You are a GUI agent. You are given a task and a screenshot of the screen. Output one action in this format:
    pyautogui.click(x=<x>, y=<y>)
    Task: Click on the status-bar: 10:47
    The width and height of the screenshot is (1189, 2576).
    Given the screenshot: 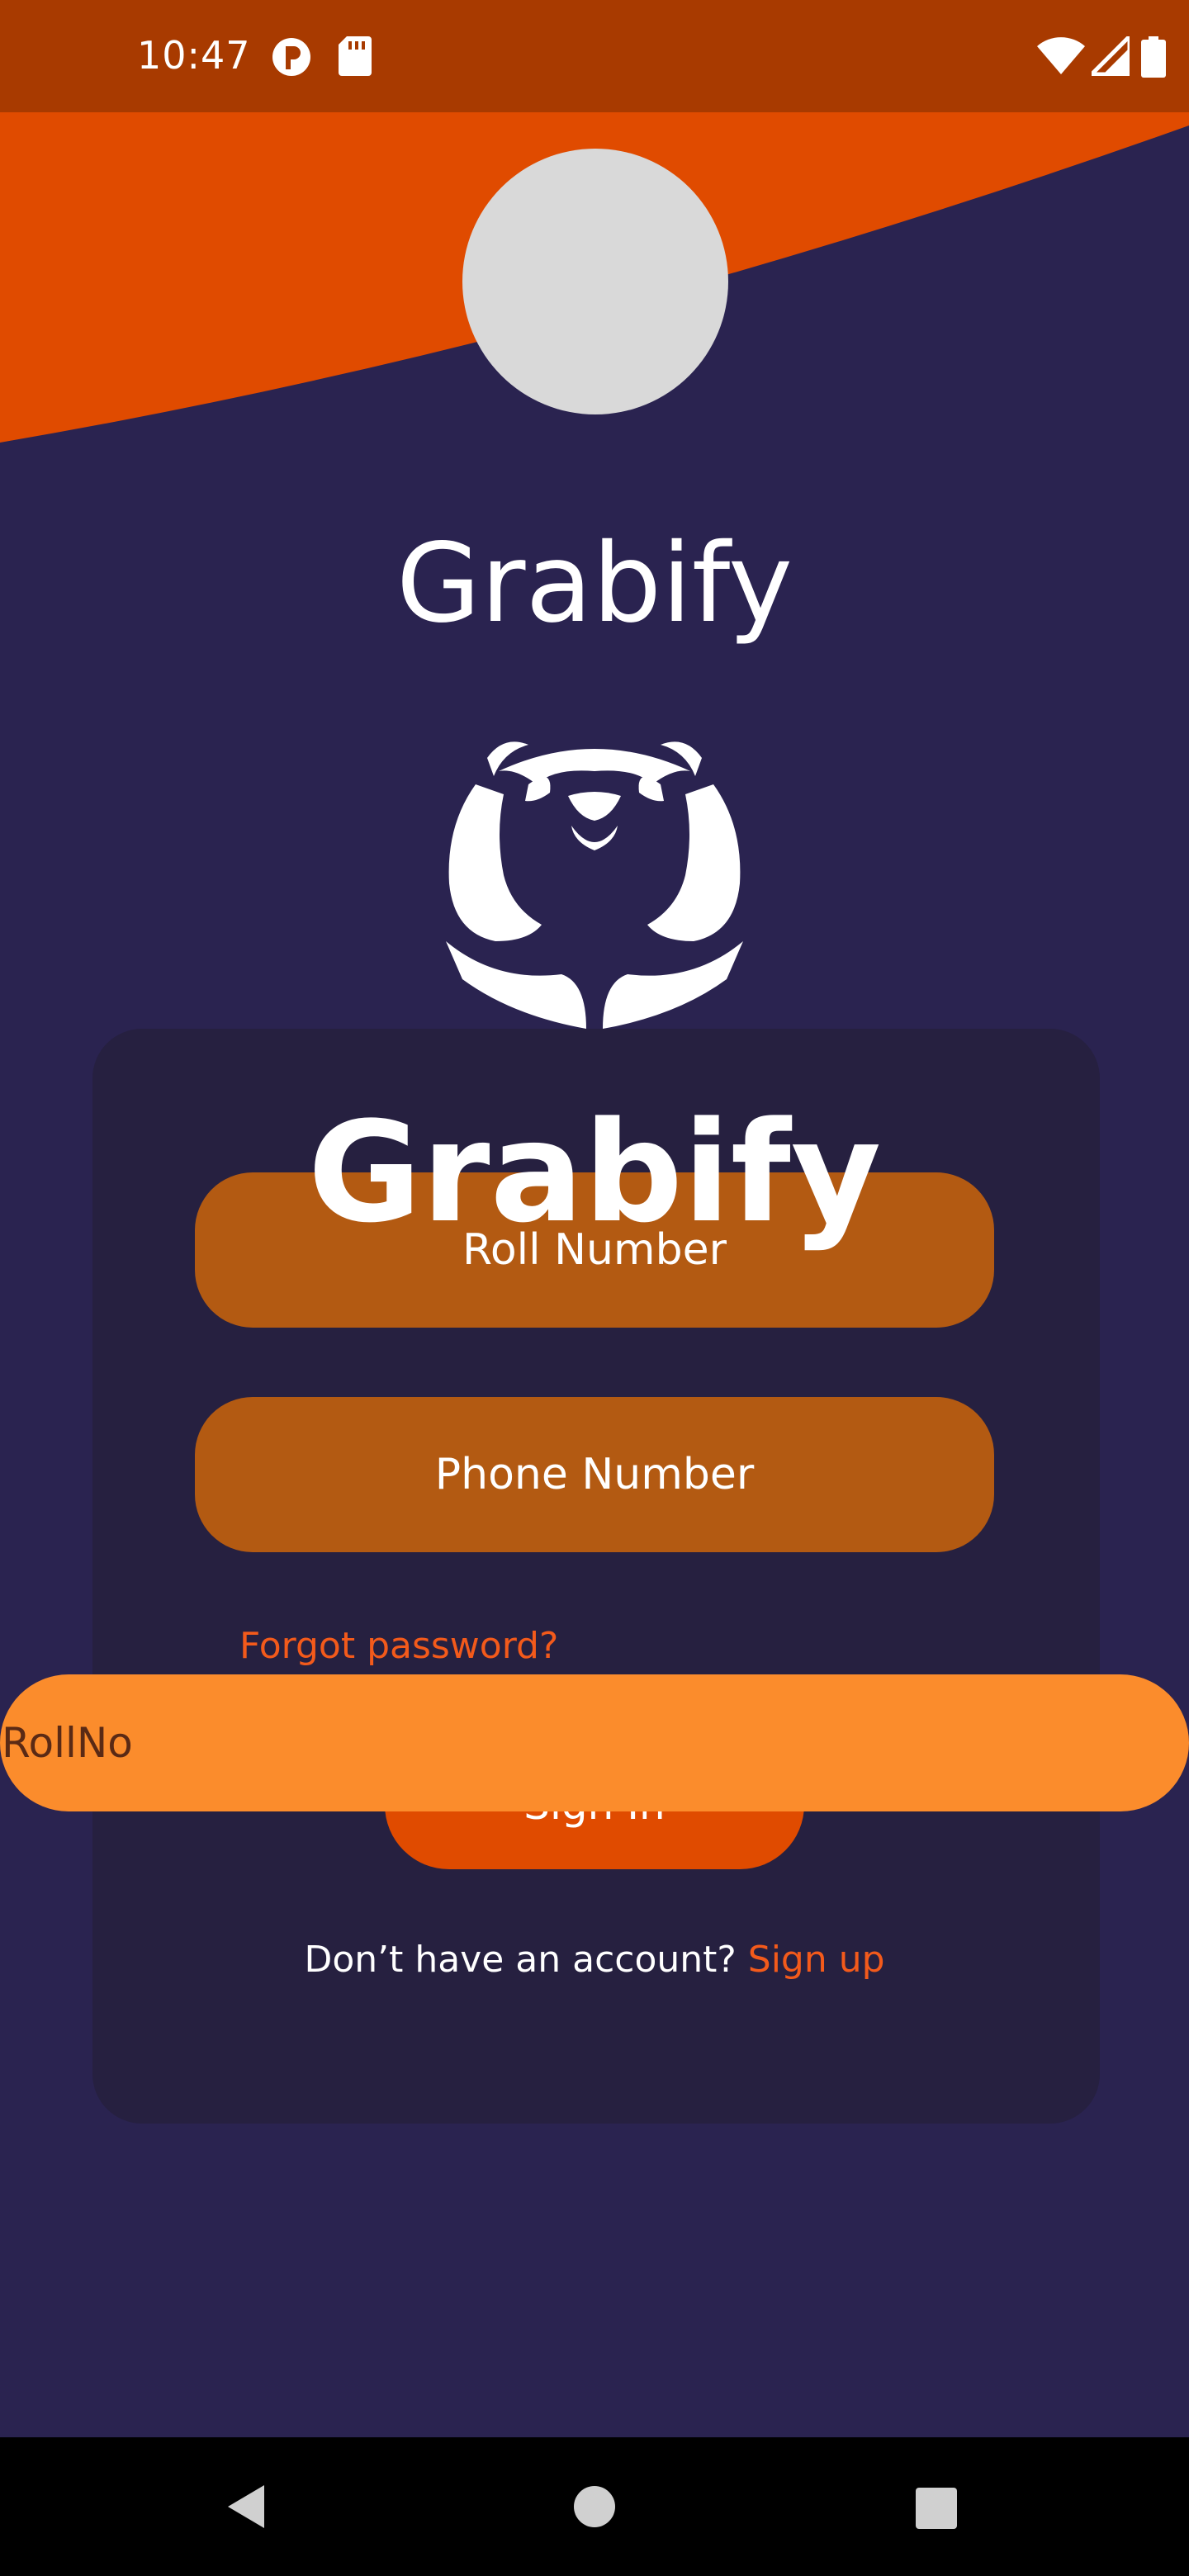 What is the action you would take?
    pyautogui.click(x=594, y=56)
    